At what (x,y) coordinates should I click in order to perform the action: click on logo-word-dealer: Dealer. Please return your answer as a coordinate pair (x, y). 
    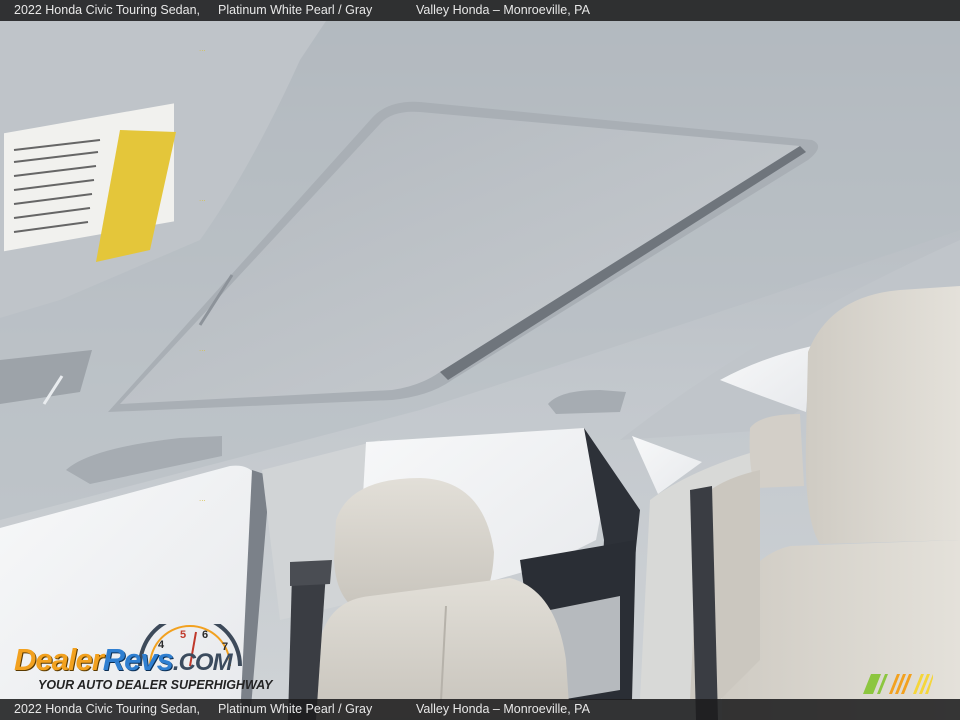
    Looking at the image, I should click on (59, 659).